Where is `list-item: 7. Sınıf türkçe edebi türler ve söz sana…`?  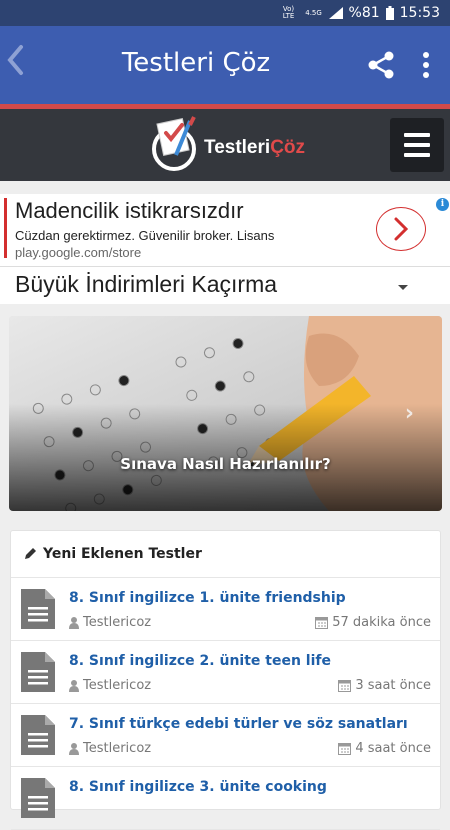 list-item: 7. Sınıf türkçe edebi türler ve söz sana… is located at coordinates (225, 735).